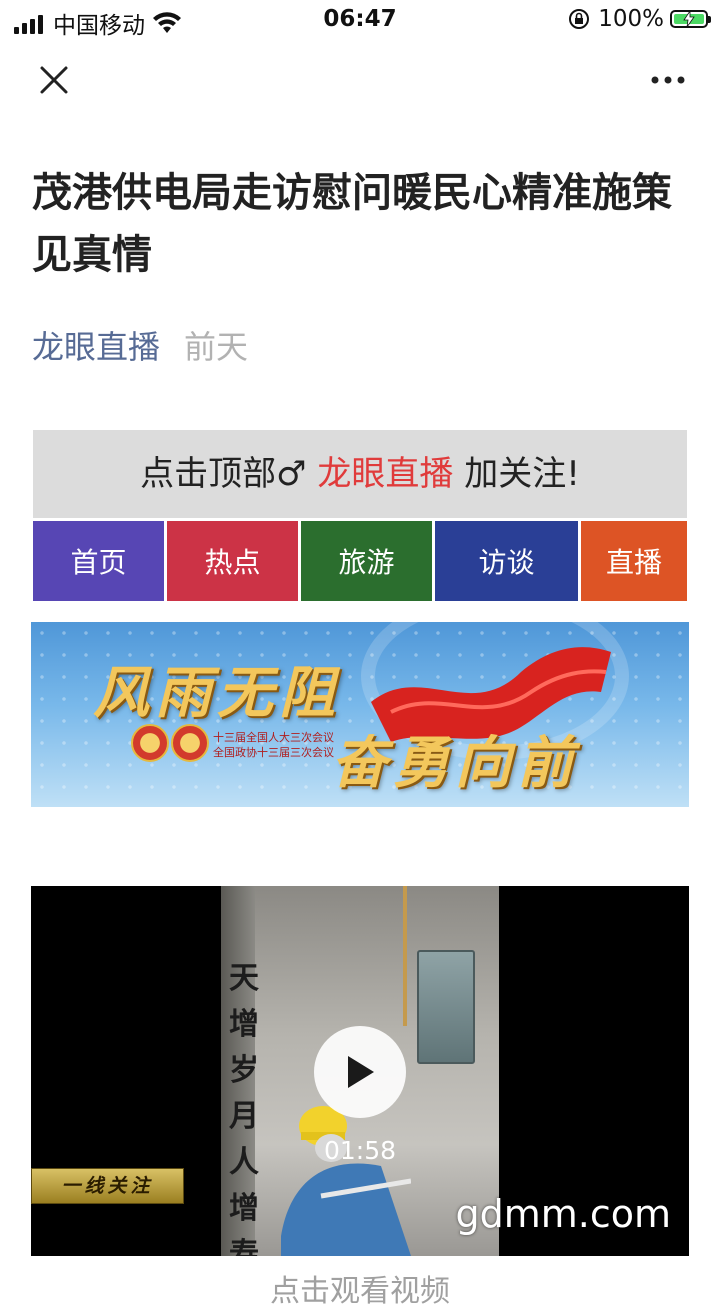 The height and width of the screenshot is (1310, 720). Describe the element at coordinates (360, 20) in the screenshot. I see `status-bar: 中国移动 06:47 100%` at that location.